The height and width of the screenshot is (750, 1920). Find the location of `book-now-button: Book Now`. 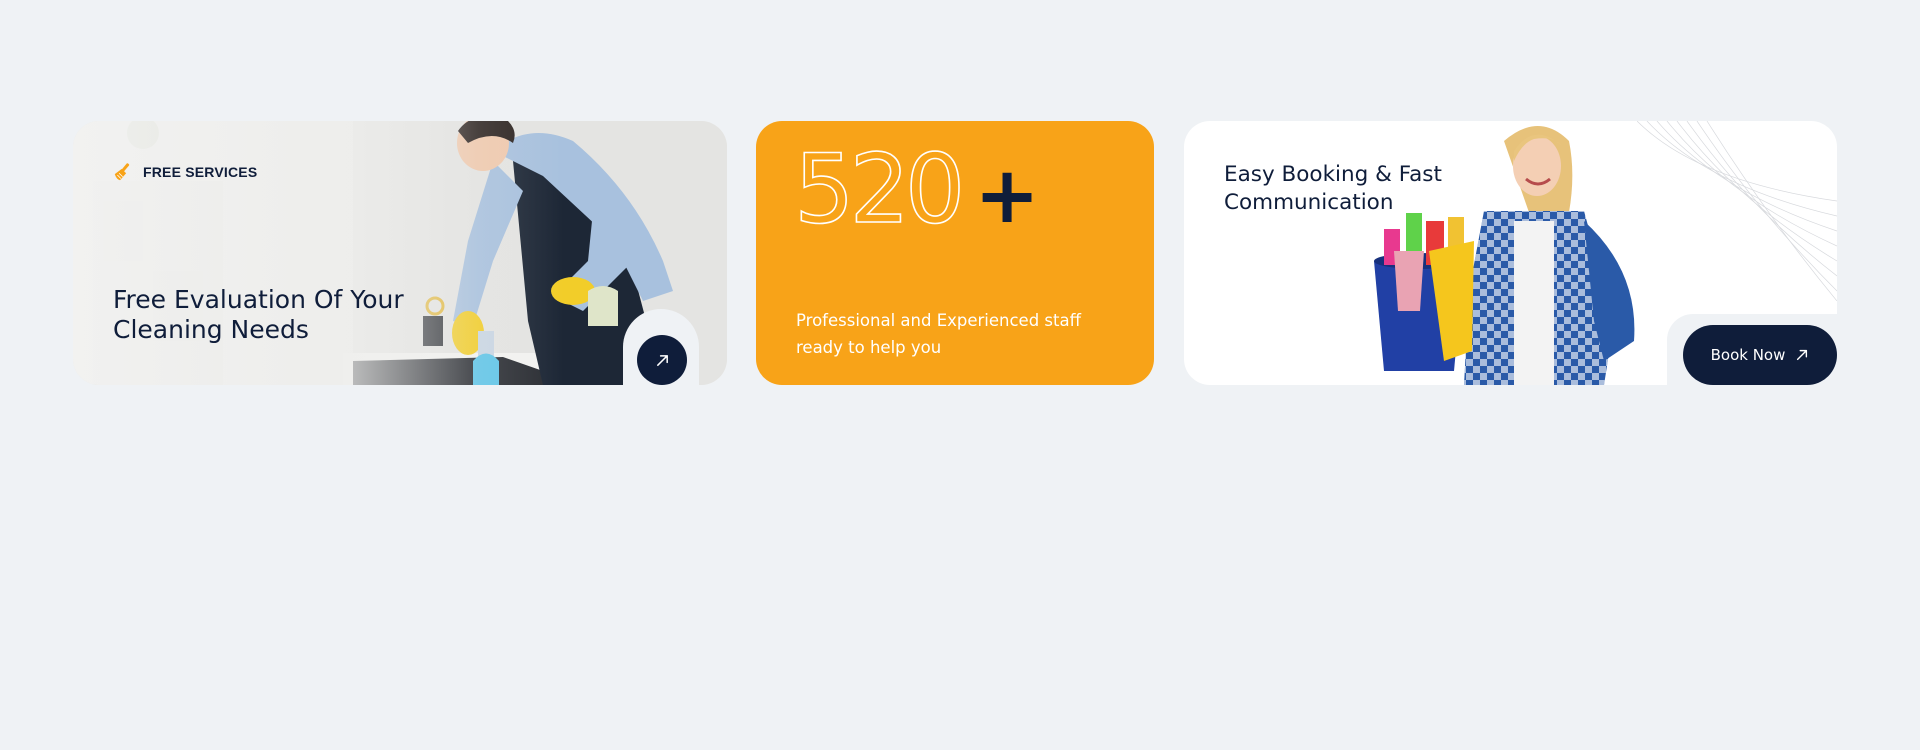

book-now-button: Book Now is located at coordinates (1760, 355).